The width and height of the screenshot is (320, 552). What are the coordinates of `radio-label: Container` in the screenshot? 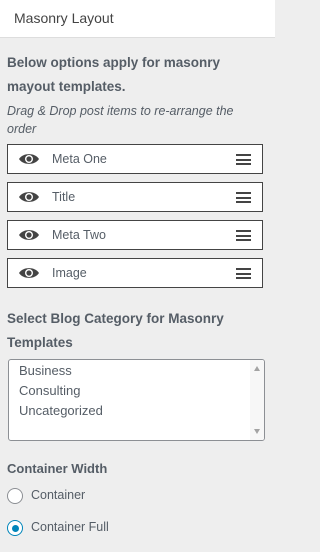 It's located at (58, 495).